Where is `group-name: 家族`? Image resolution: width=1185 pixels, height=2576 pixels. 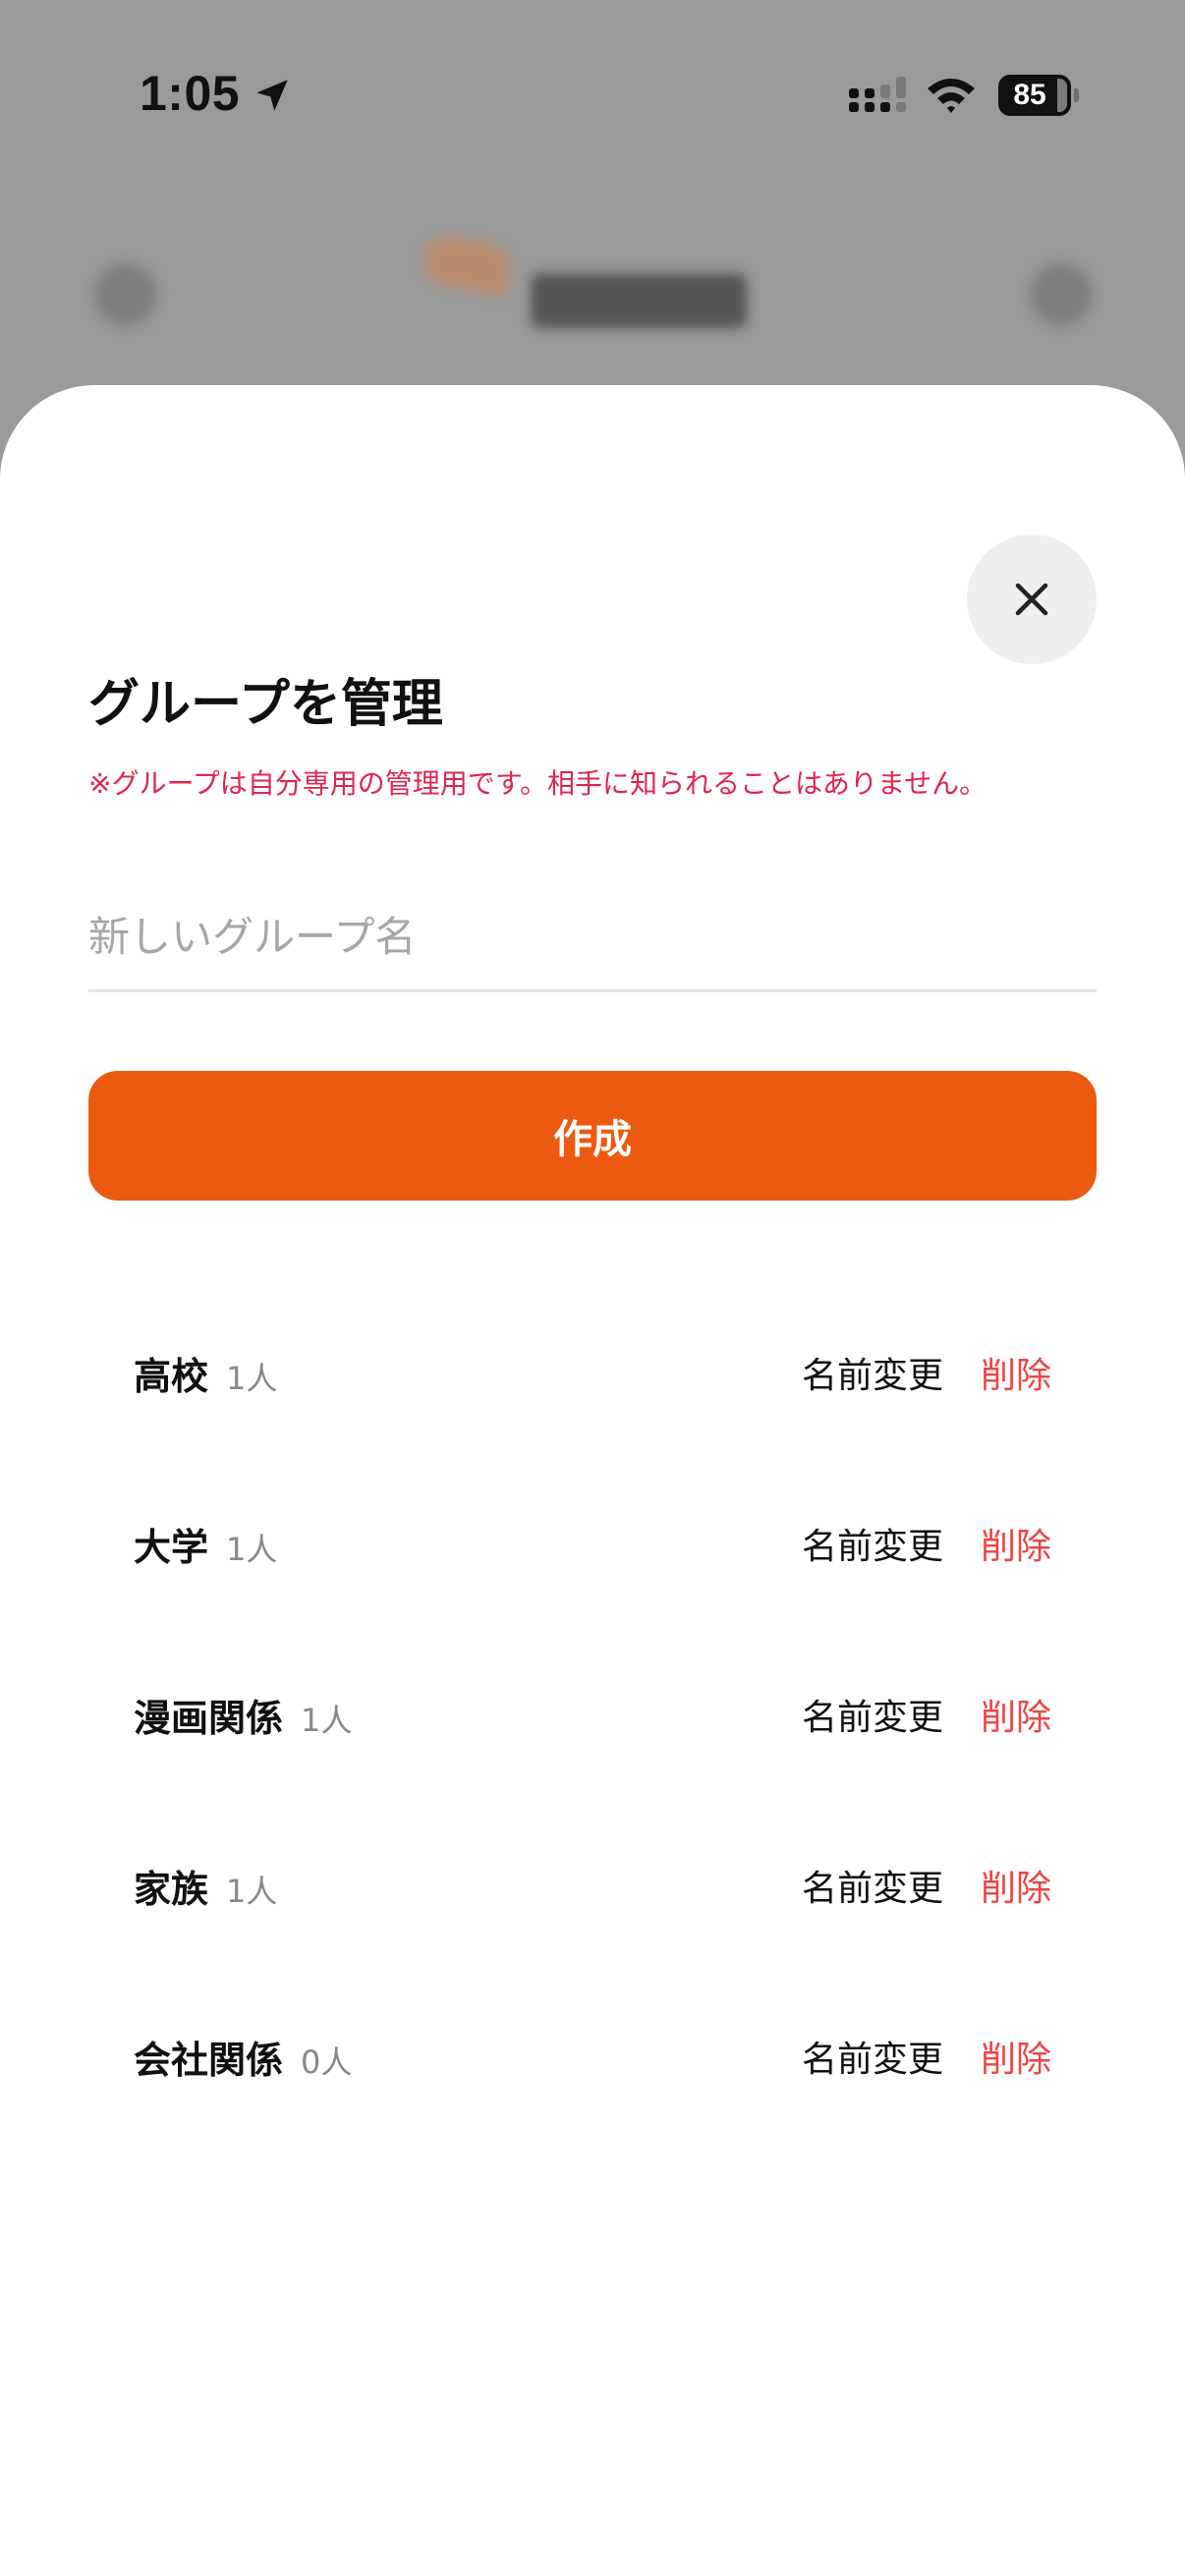
group-name: 家族 is located at coordinates (171, 1889).